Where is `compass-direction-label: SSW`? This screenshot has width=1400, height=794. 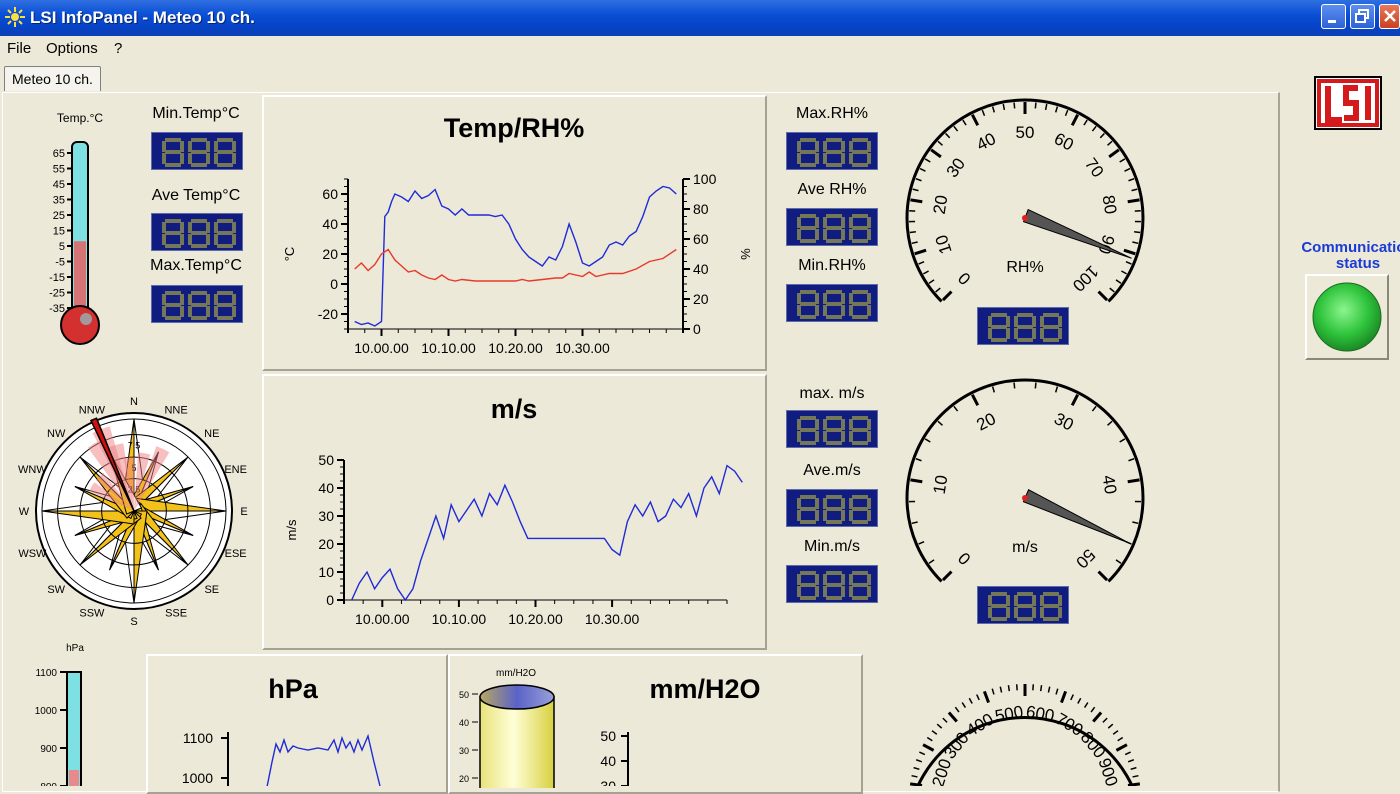 compass-direction-label: SSW is located at coordinates (92, 614).